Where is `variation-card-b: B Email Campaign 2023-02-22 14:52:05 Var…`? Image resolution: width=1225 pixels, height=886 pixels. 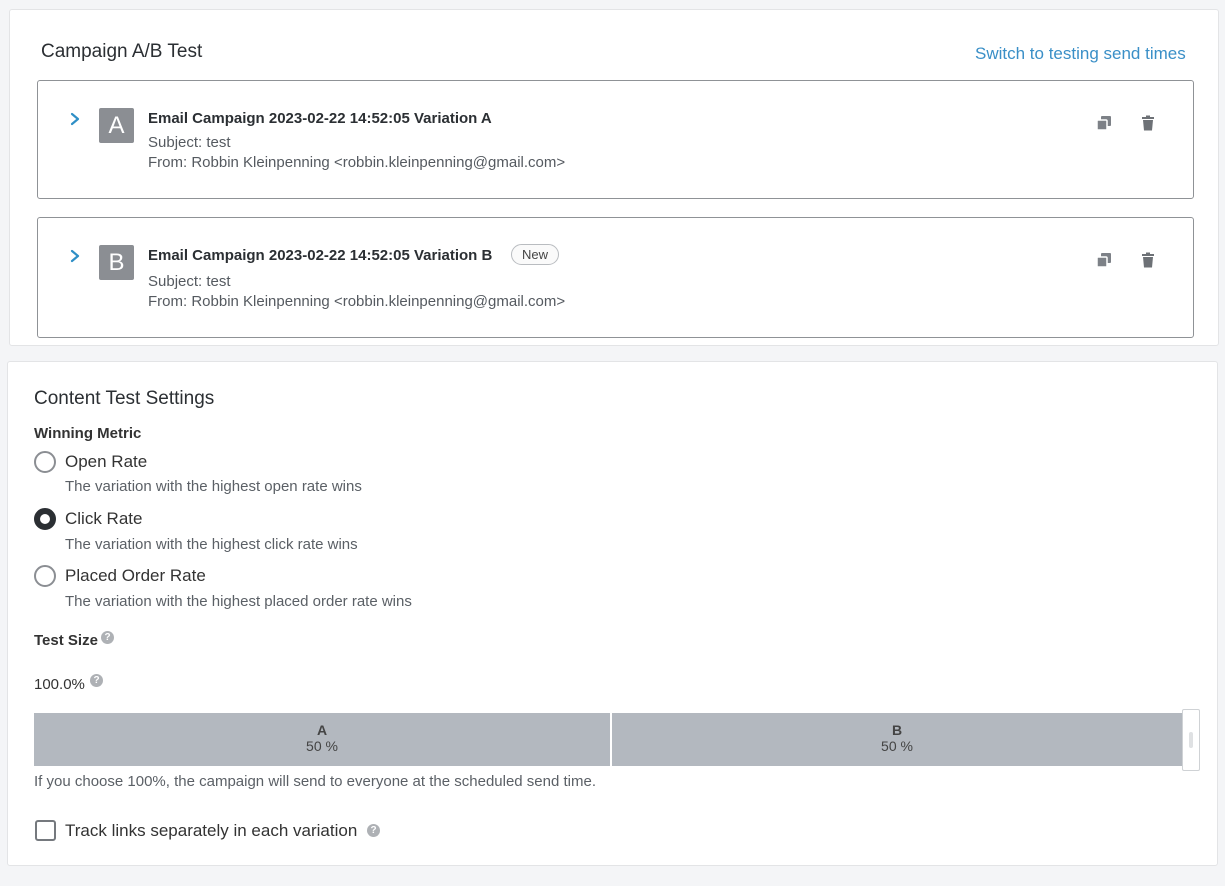
variation-card-b: B Email Campaign 2023-02-22 14:52:05 Var… is located at coordinates (615, 277).